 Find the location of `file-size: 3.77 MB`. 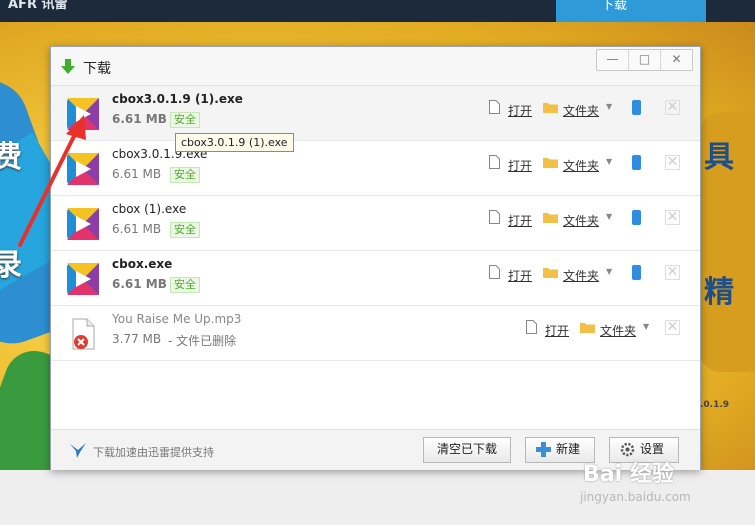

file-size: 3.77 MB is located at coordinates (137, 339).